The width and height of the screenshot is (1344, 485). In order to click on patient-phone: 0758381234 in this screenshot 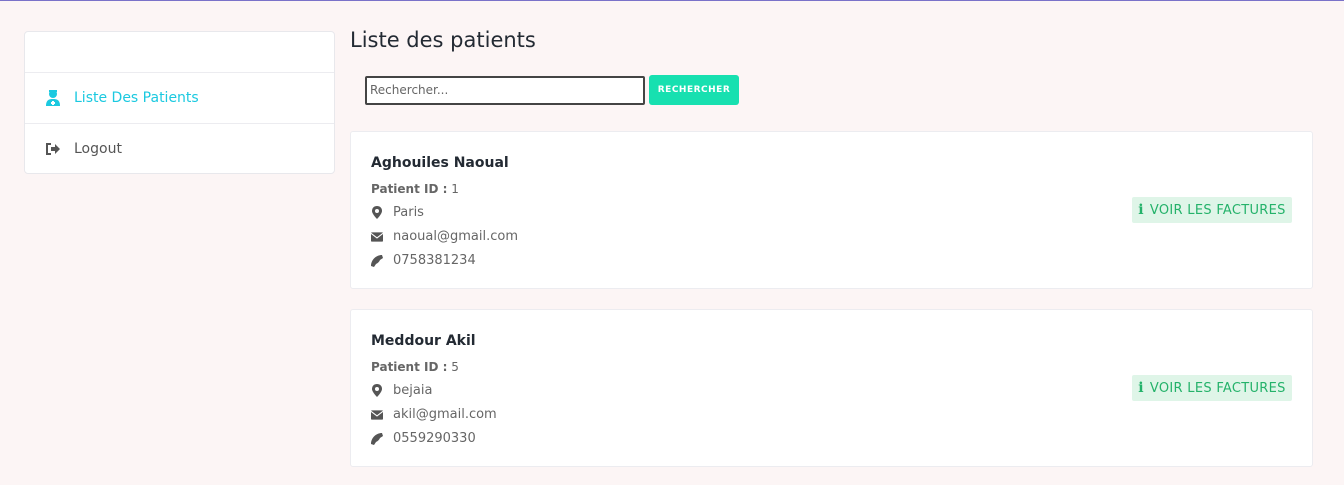, I will do `click(434, 260)`.